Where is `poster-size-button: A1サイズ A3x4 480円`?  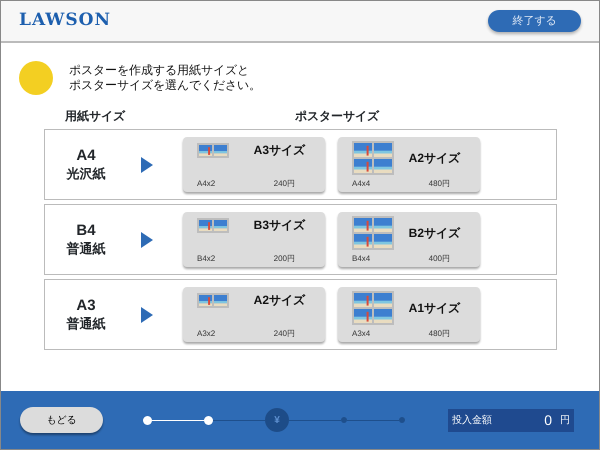 poster-size-button: A1サイズ A3x4 480円 is located at coordinates (409, 314).